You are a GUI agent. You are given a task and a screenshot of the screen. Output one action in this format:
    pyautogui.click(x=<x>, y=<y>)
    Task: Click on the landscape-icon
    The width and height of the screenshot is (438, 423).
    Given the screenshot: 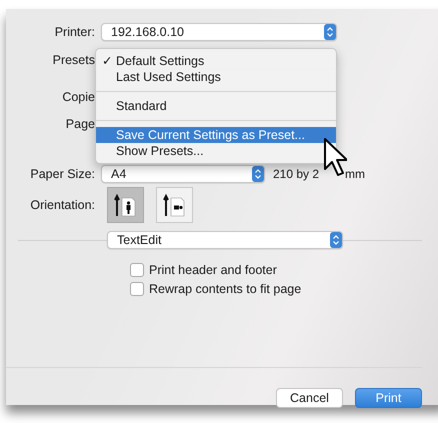 What is the action you would take?
    pyautogui.click(x=175, y=205)
    